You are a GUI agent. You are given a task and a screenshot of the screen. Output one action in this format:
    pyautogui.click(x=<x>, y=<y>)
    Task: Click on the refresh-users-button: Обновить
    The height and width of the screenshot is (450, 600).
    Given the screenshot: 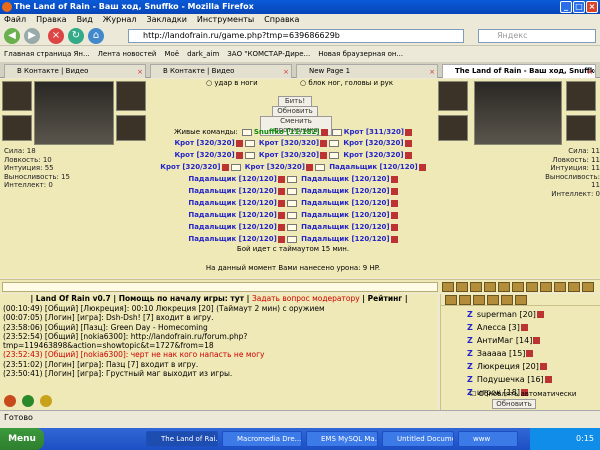 What is the action you would take?
    pyautogui.click(x=514, y=404)
    